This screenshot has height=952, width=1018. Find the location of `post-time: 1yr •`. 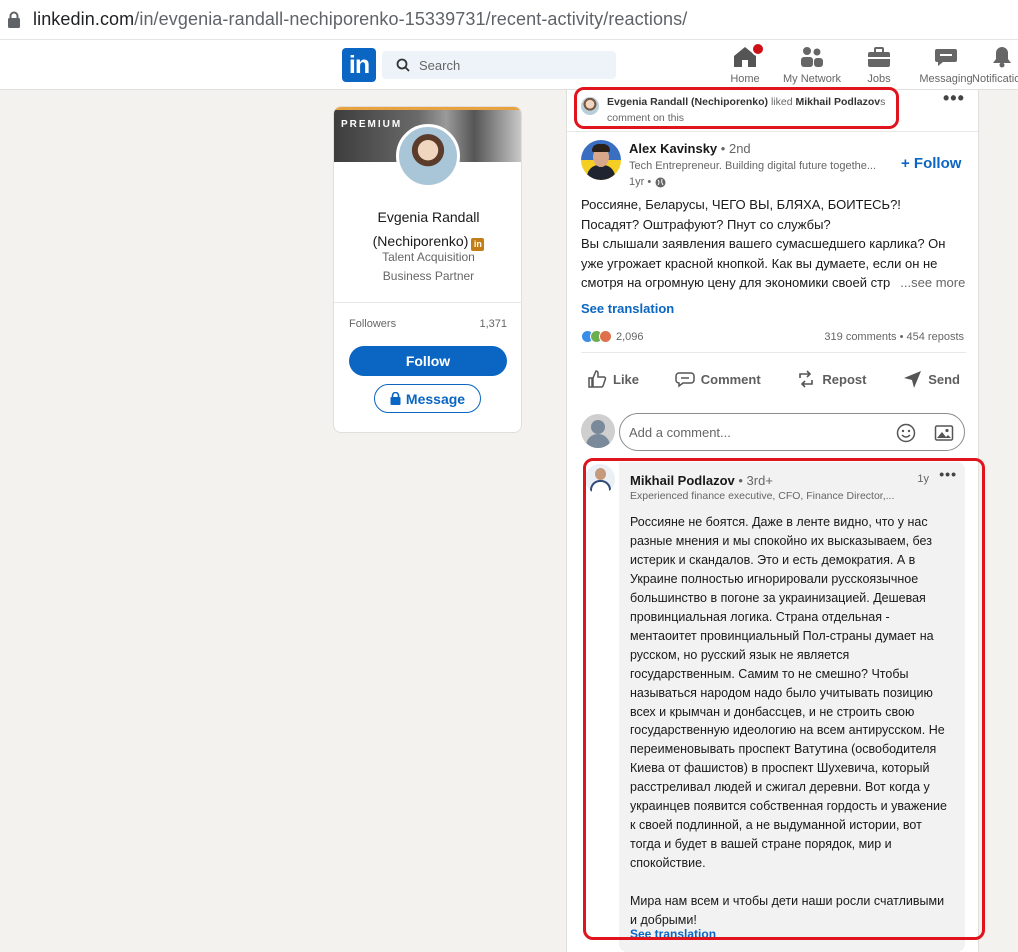

post-time: 1yr • is located at coordinates (647, 182).